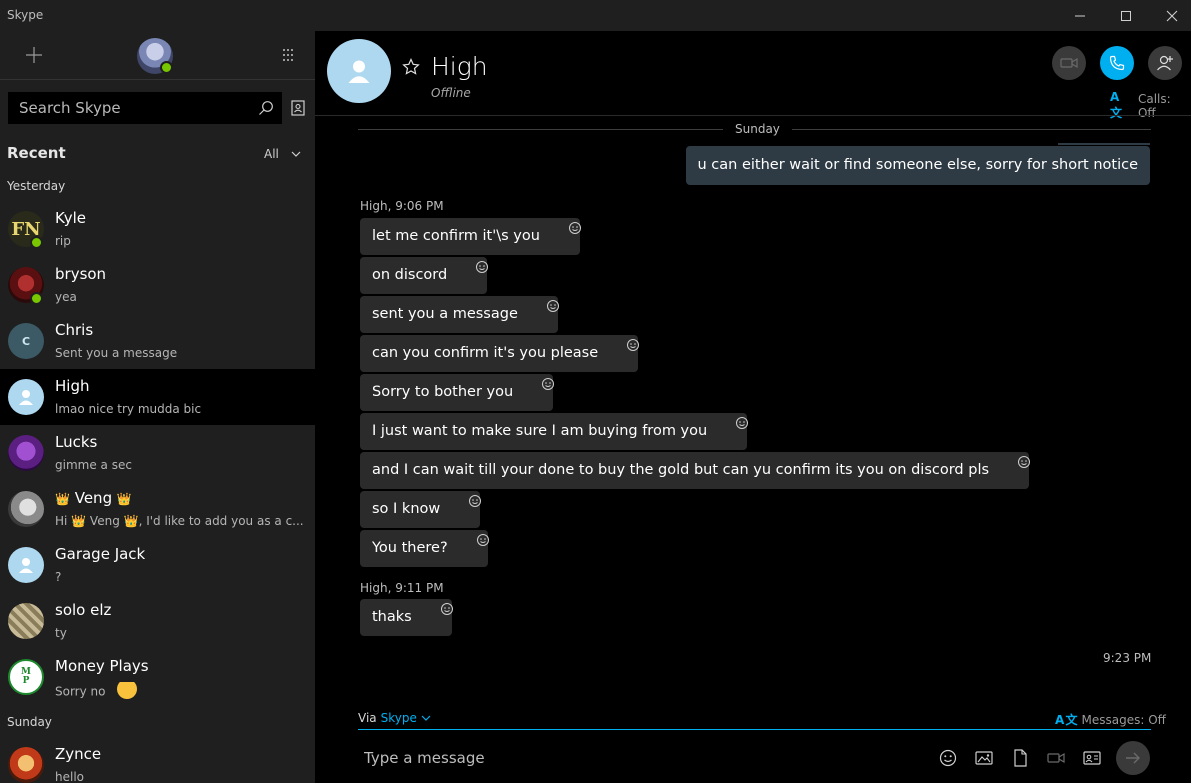  I want to click on emoji-button, so click(948, 758).